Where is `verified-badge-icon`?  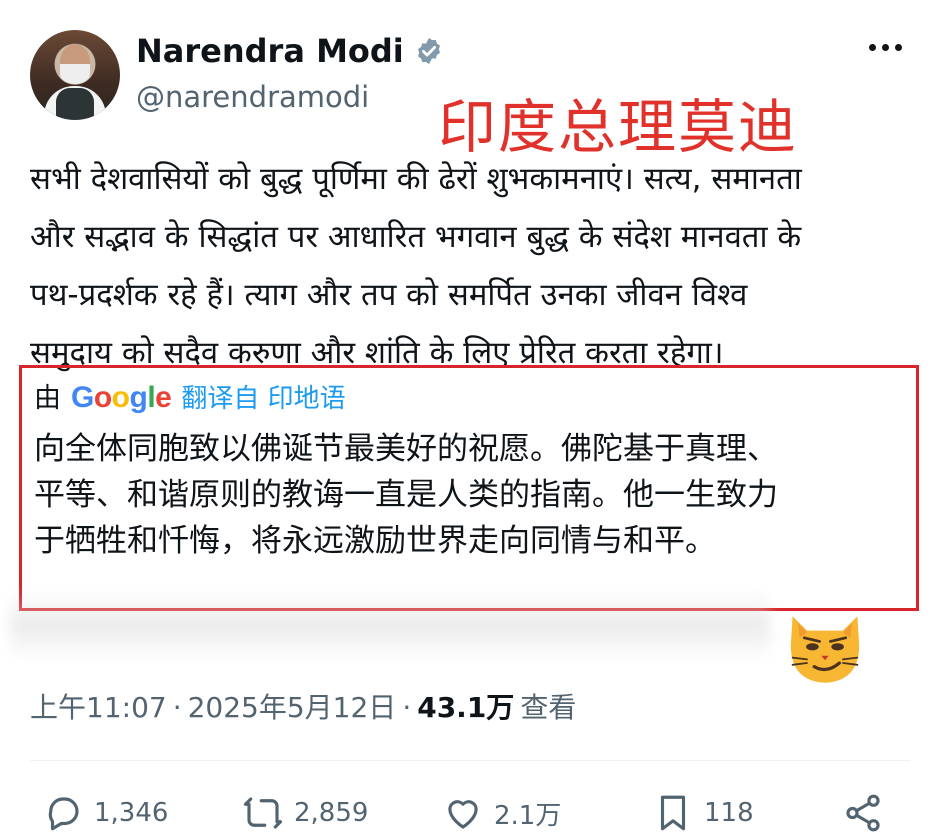
verified-badge-icon is located at coordinates (428, 51).